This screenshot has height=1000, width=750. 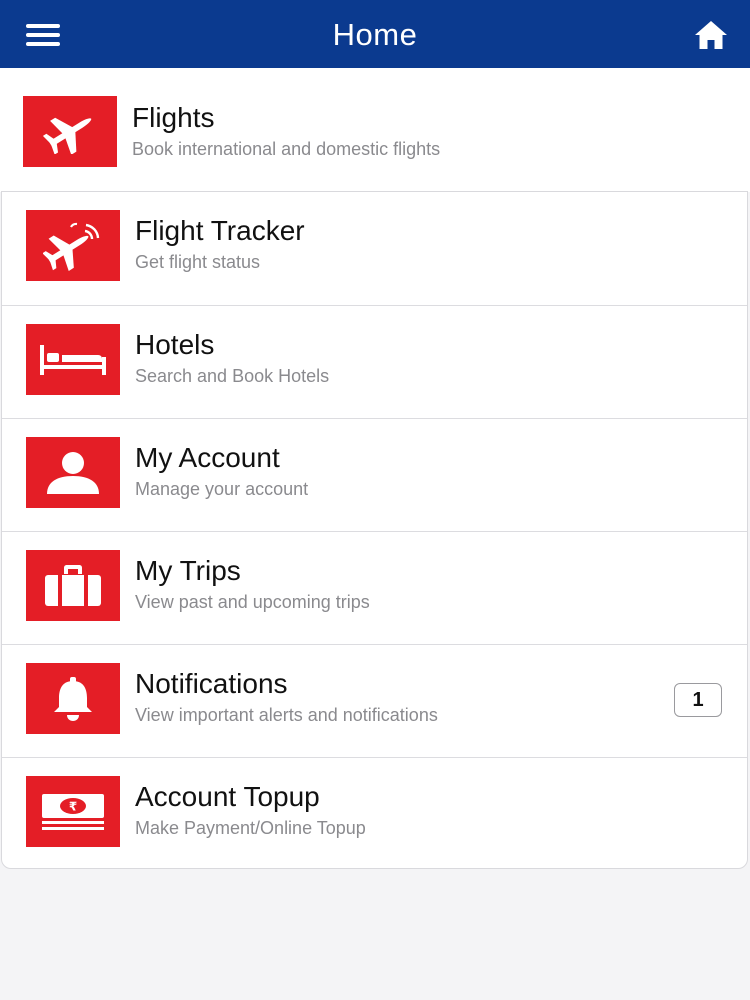 What do you see at coordinates (374, 361) in the screenshot?
I see `menu-item-hotels: Hotels Search and Book Hotels` at bounding box center [374, 361].